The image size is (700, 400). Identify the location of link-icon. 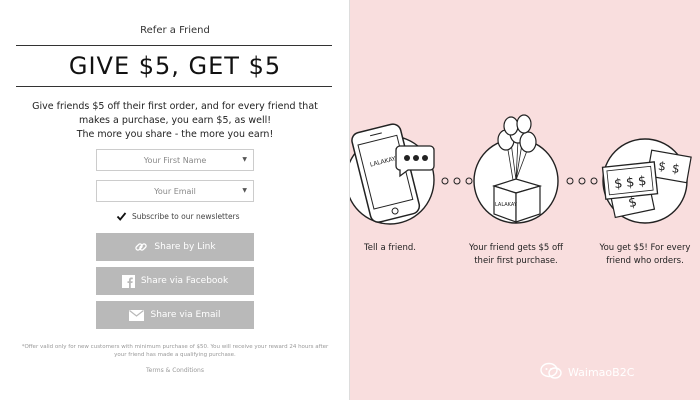
(141, 247).